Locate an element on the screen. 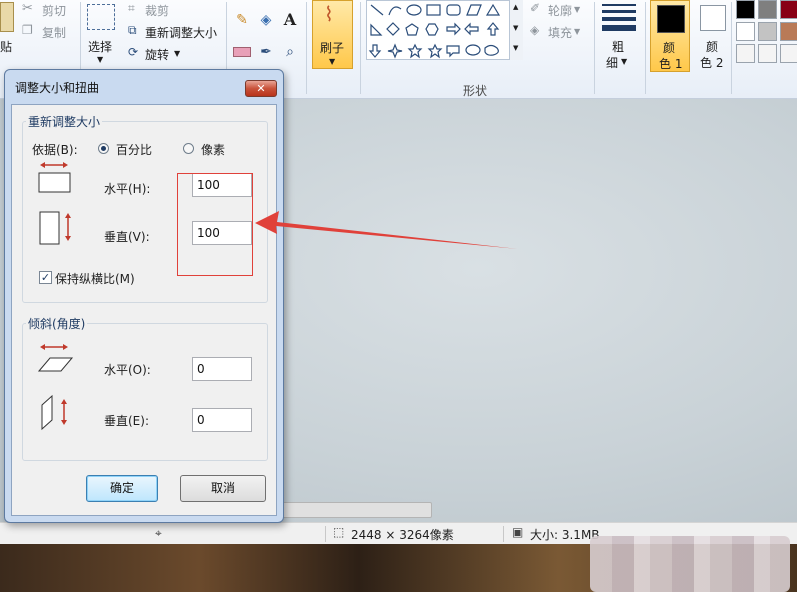 This screenshot has height=592, width=797. annotation-arrow-icon is located at coordinates (386, 230).